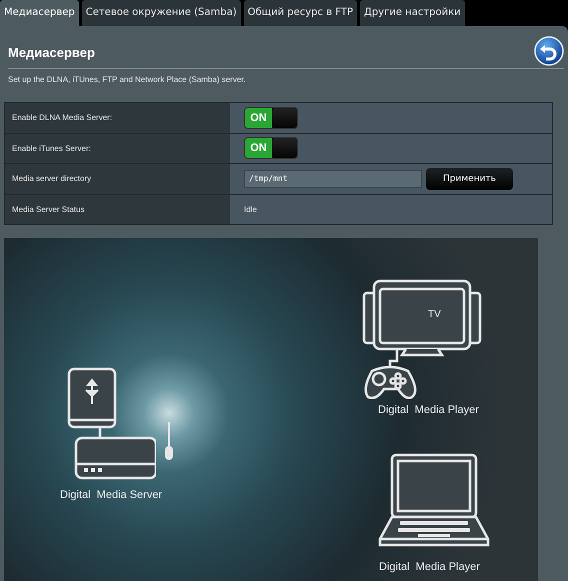 The image size is (568, 581). I want to click on tab: Другие настройки, so click(412, 13).